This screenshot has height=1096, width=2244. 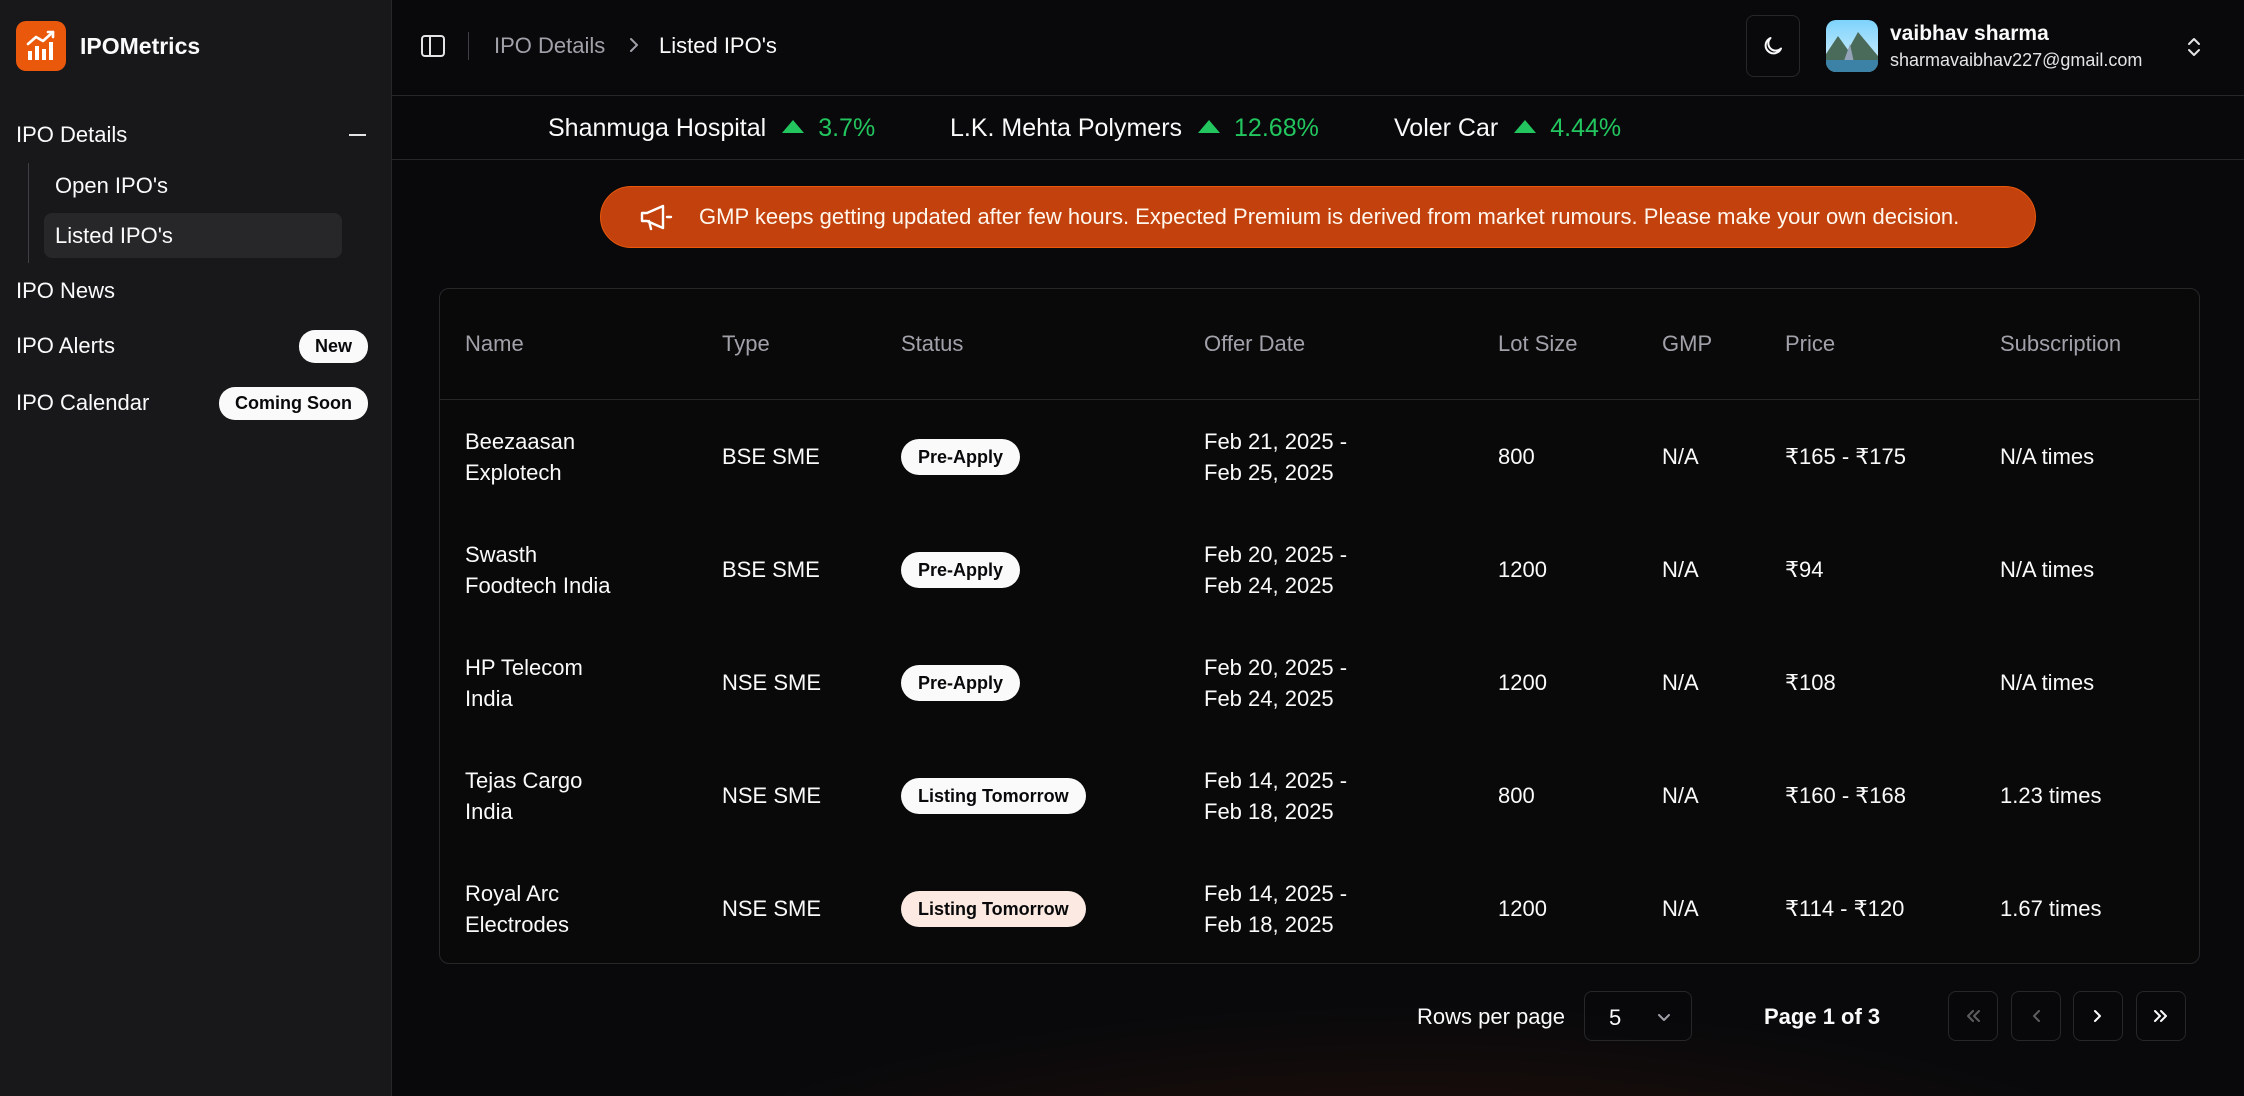 I want to click on column-header-lot-size: Lot Size, so click(x=1538, y=344).